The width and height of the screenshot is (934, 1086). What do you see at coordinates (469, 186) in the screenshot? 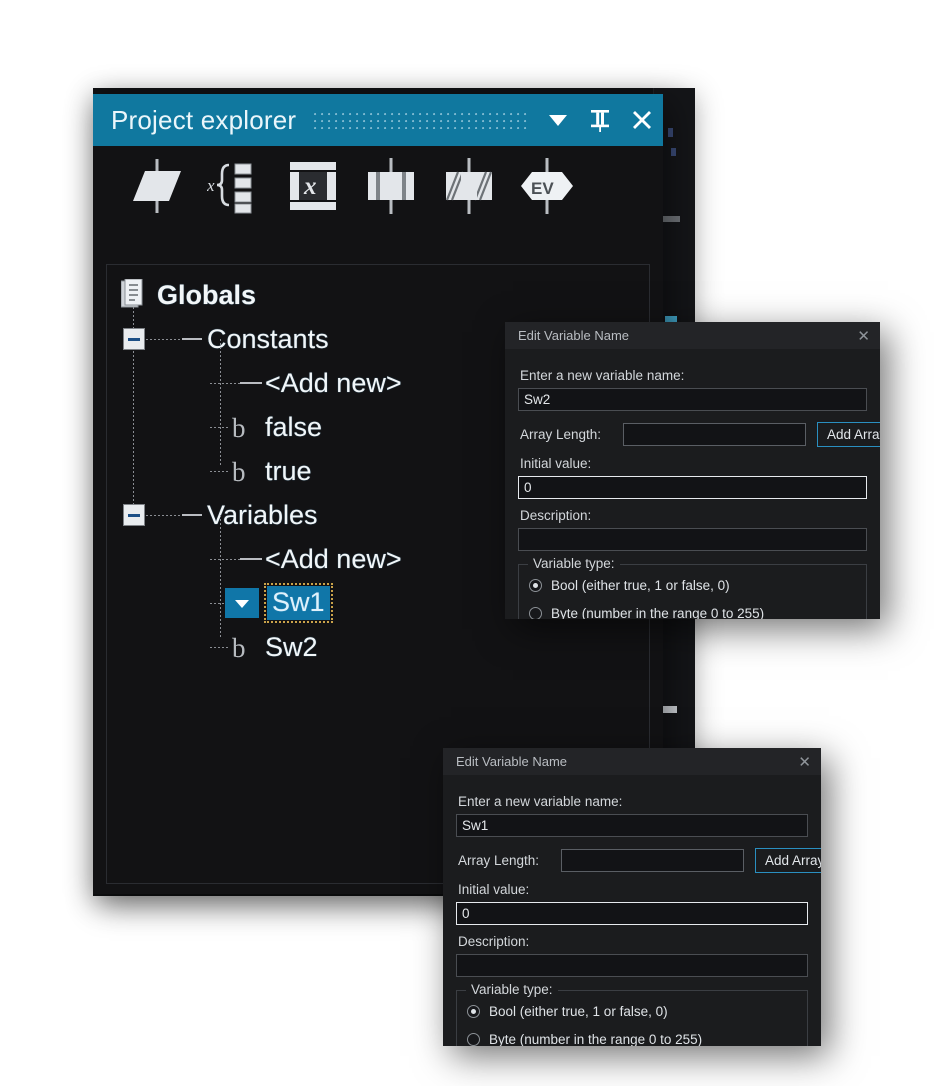
I see `array-icon` at bounding box center [469, 186].